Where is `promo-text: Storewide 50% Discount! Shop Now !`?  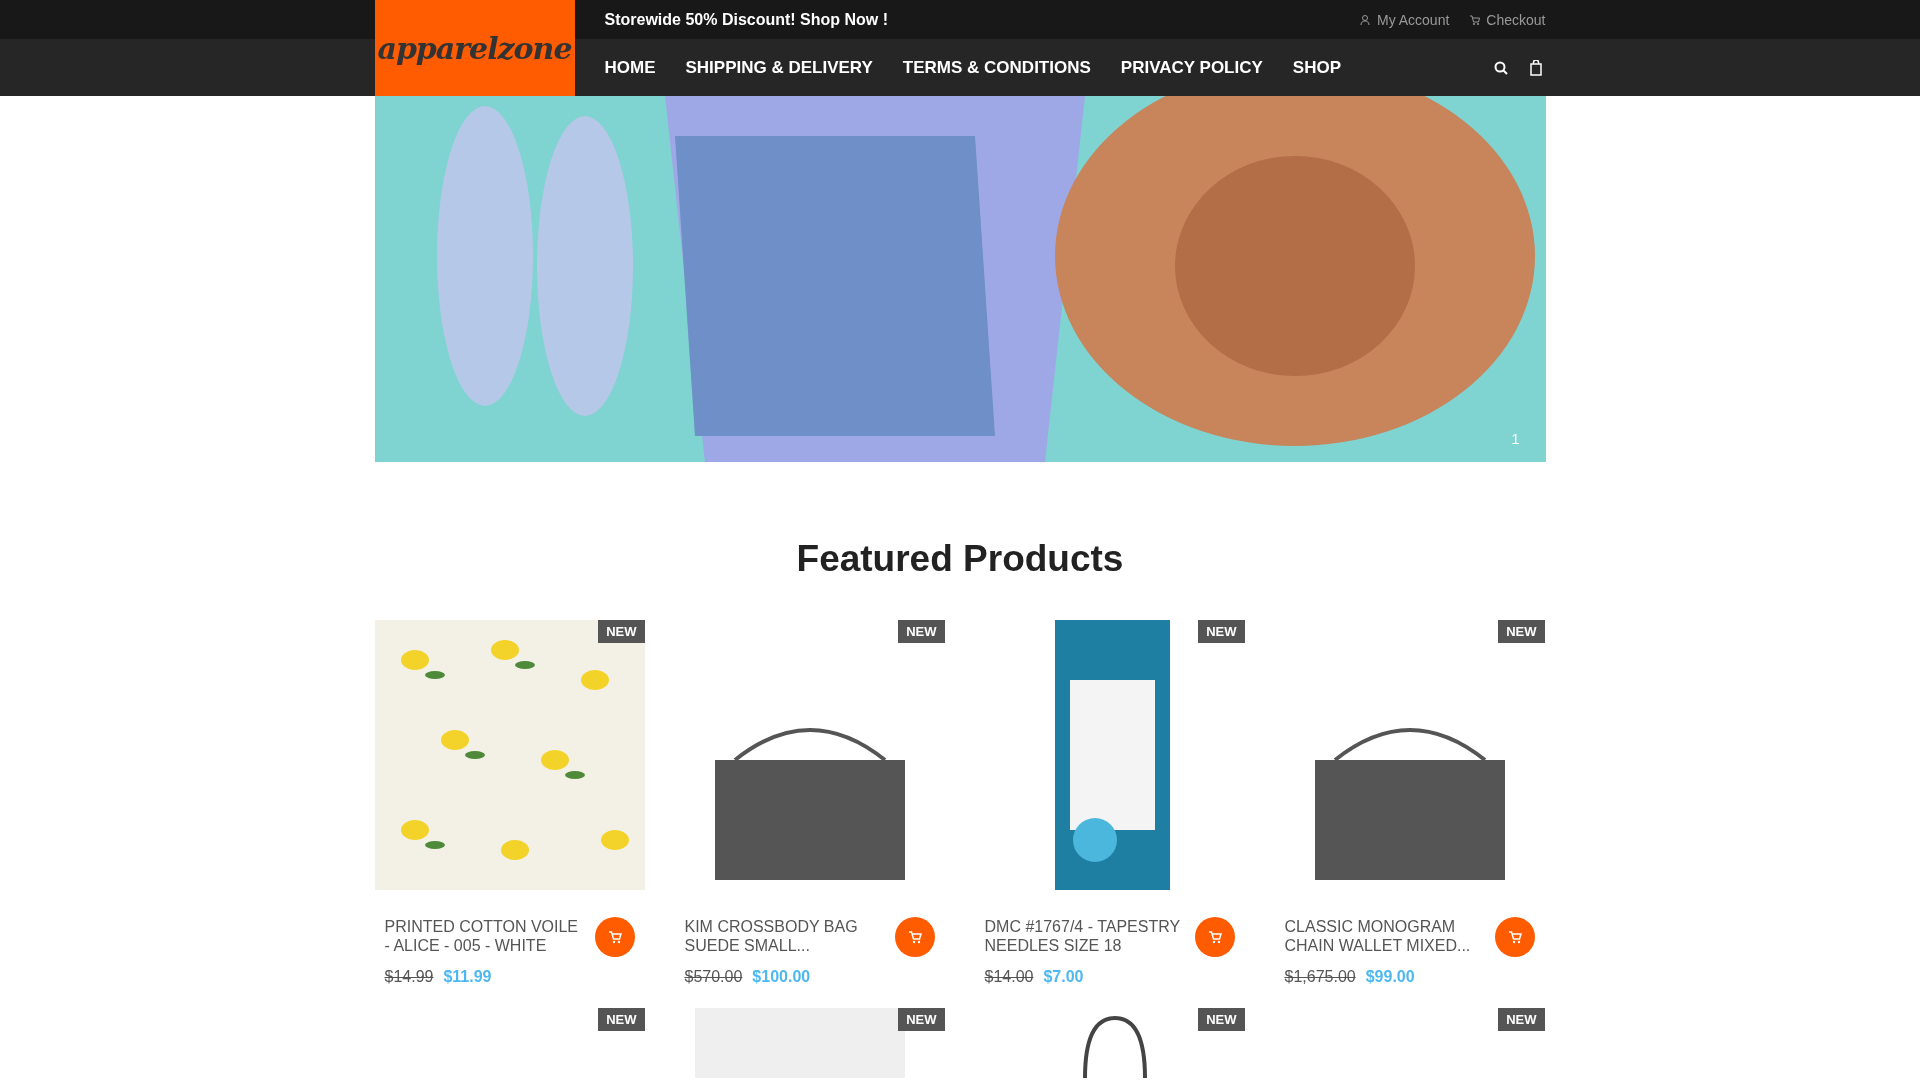
promo-text: Storewide 50% Discount! Shop Now ! is located at coordinates (746, 19).